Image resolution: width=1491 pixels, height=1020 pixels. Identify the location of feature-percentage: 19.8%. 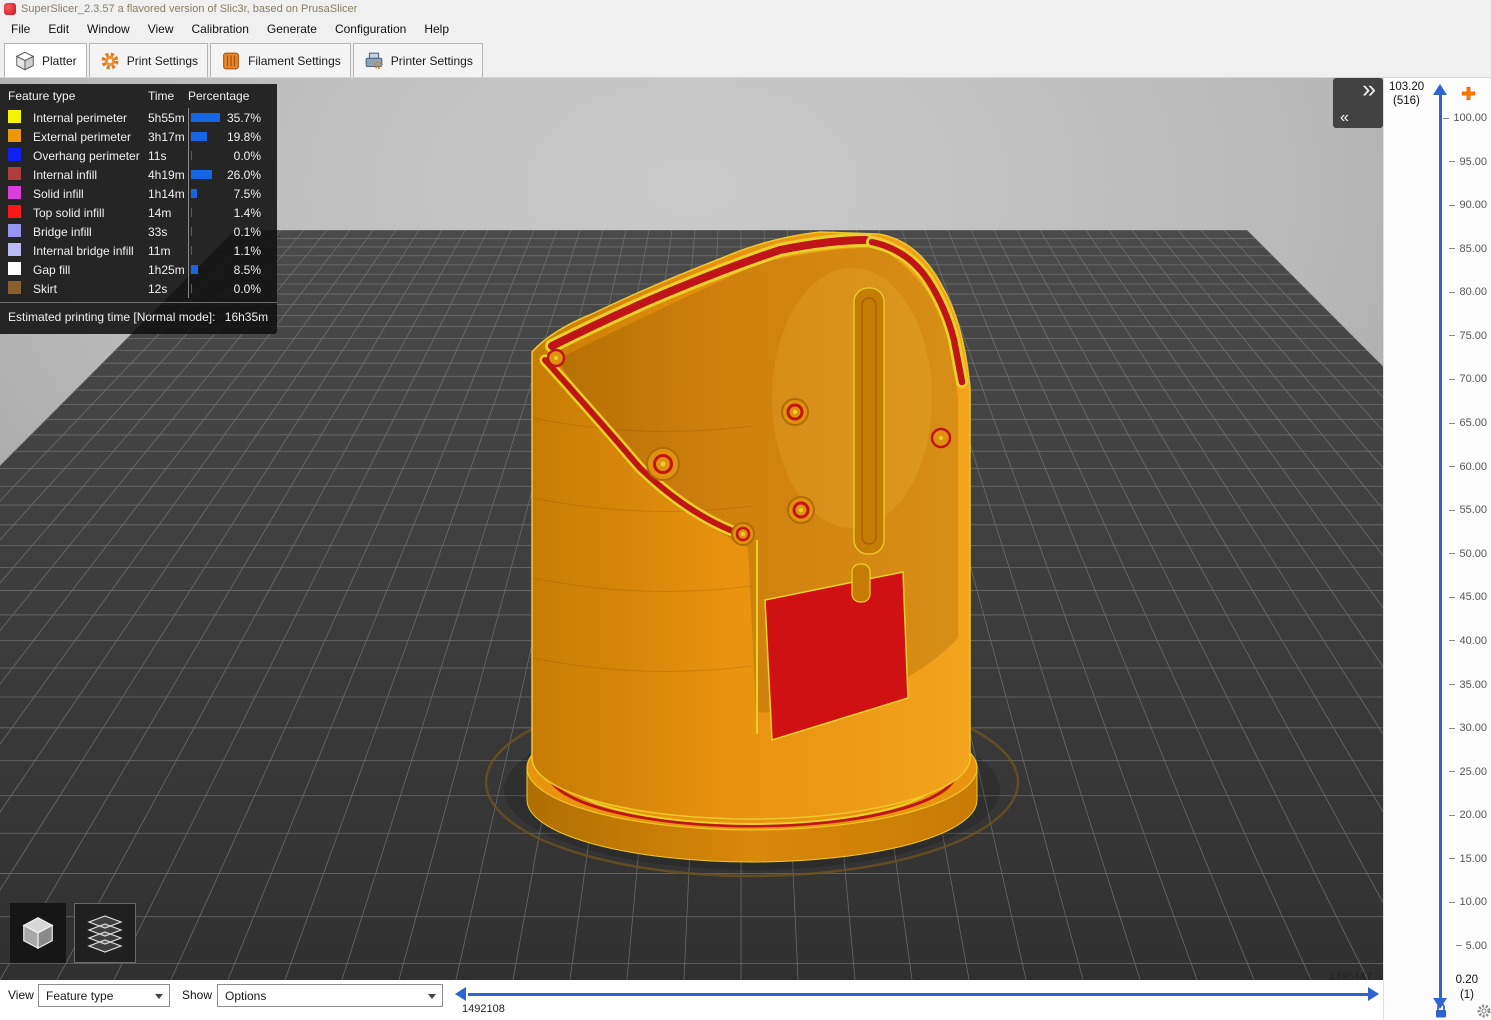
(232, 136).